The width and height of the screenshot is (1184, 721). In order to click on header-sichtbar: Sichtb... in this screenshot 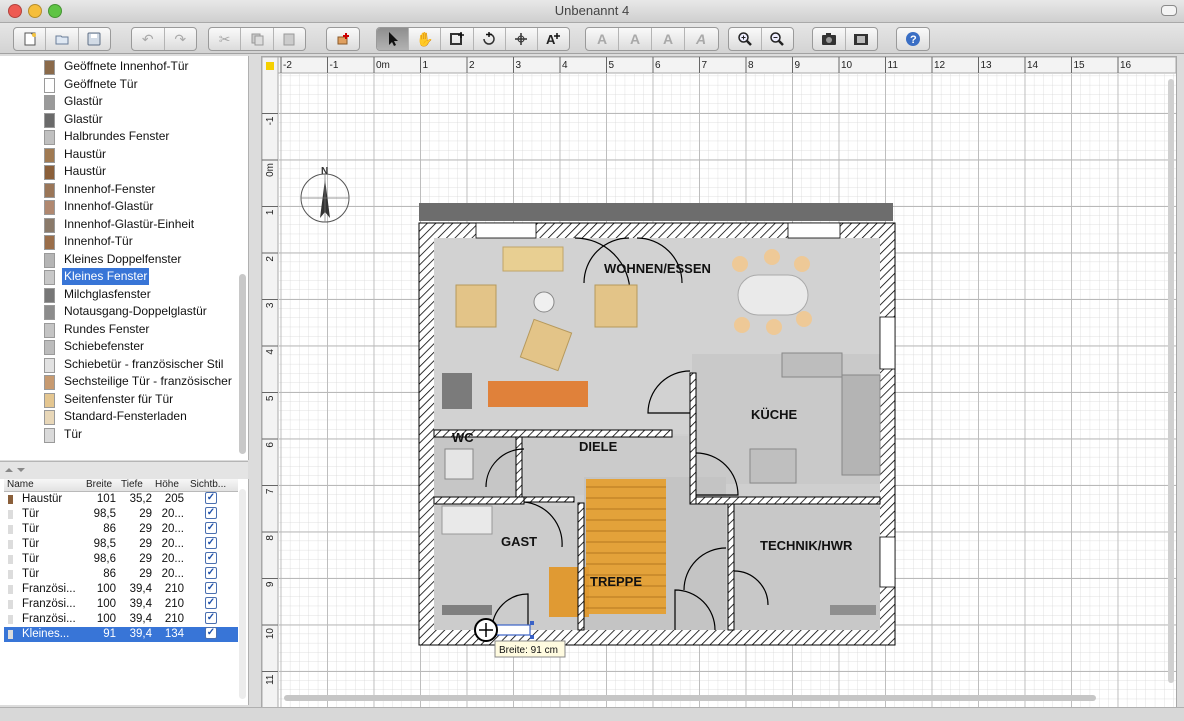, I will do `click(208, 484)`.